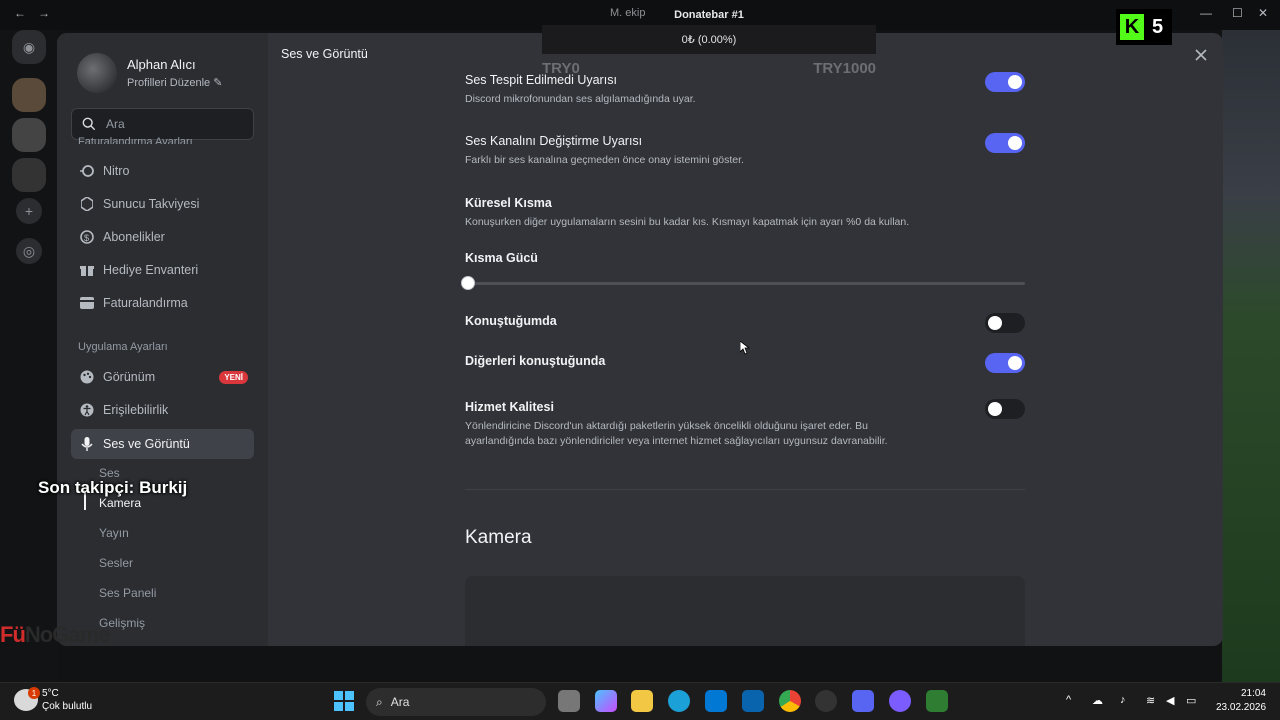  I want to click on weather-alert-badge: 1, so click(34, 693).